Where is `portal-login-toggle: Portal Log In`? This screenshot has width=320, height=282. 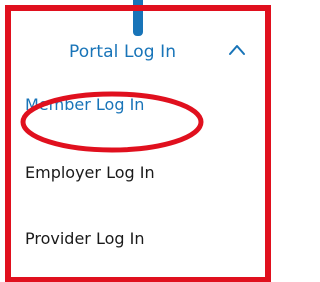
portal-login-toggle: Portal Log In is located at coordinates (138, 52).